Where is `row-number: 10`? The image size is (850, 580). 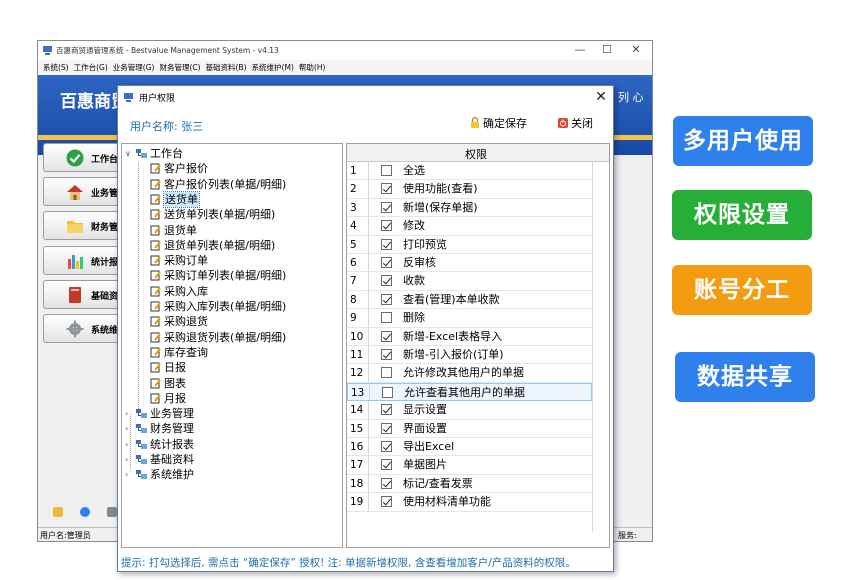 row-number: 10 is located at coordinates (358, 336).